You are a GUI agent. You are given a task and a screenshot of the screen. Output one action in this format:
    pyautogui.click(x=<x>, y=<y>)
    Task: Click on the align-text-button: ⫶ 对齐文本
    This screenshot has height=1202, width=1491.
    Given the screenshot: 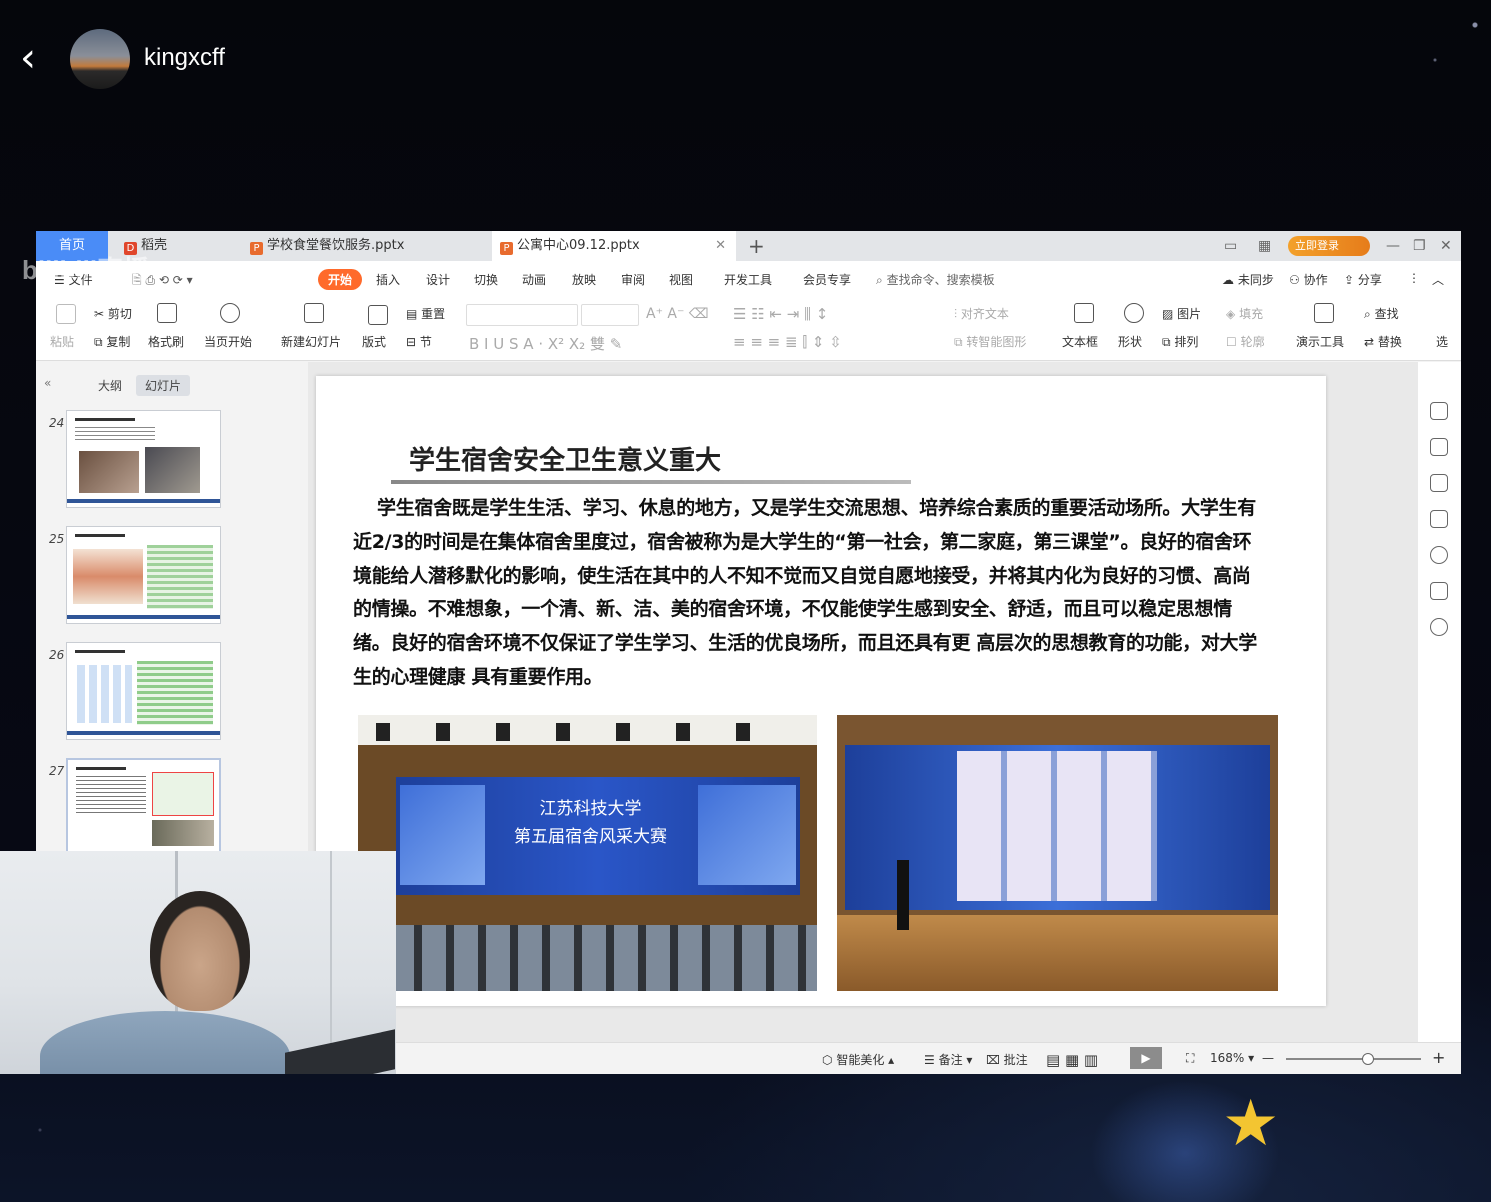 What is the action you would take?
    pyautogui.click(x=981, y=313)
    